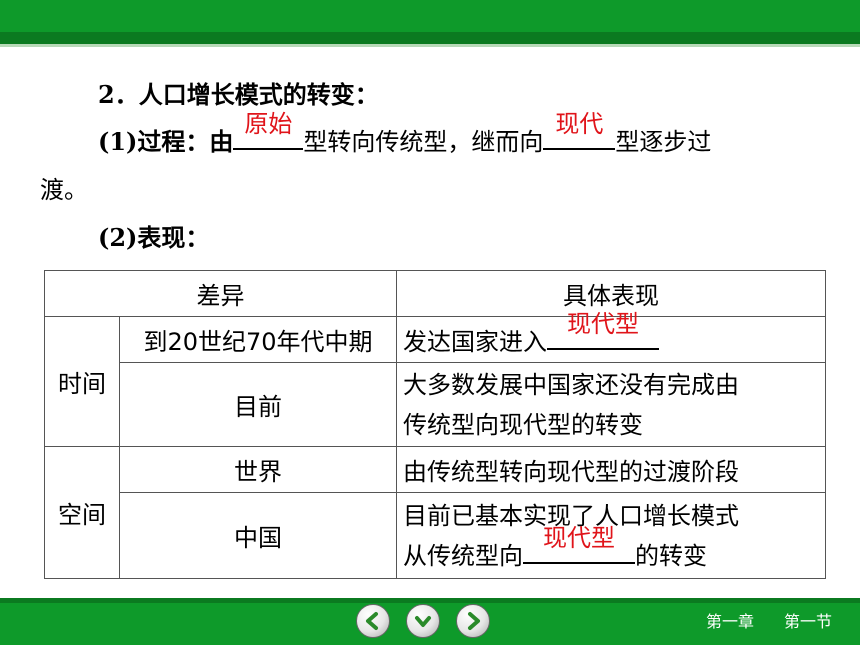  I want to click on prev-button, so click(373, 621).